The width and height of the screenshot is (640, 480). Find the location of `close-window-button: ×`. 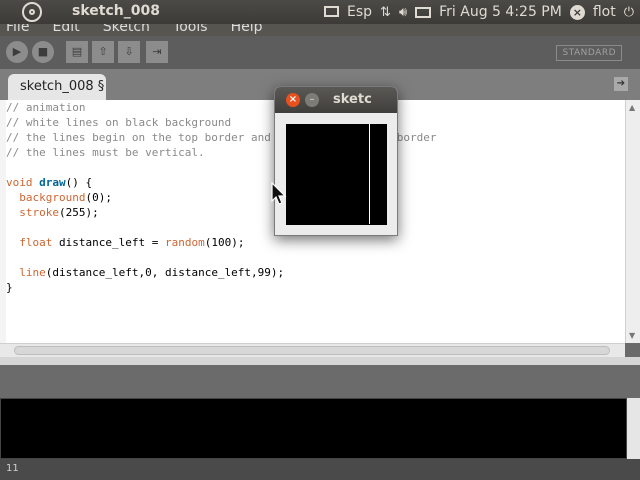

close-window-button: × is located at coordinates (293, 100).